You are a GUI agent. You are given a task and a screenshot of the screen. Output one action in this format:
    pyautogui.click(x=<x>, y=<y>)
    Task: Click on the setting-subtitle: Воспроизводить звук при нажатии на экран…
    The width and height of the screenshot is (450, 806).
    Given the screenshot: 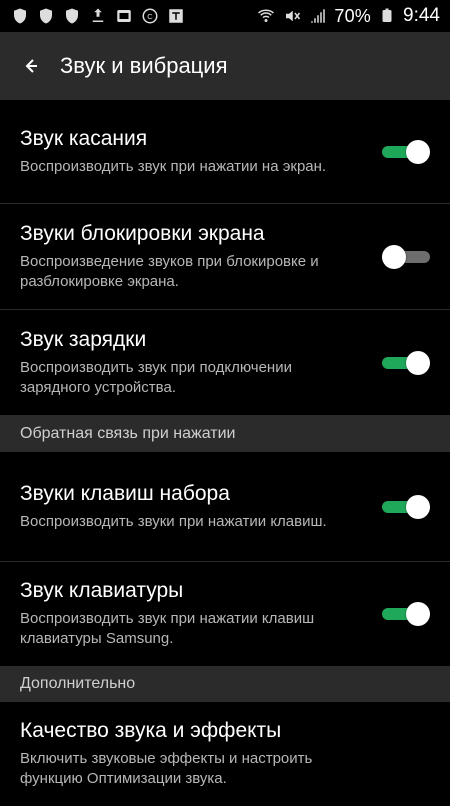 What is the action you would take?
    pyautogui.click(x=173, y=166)
    